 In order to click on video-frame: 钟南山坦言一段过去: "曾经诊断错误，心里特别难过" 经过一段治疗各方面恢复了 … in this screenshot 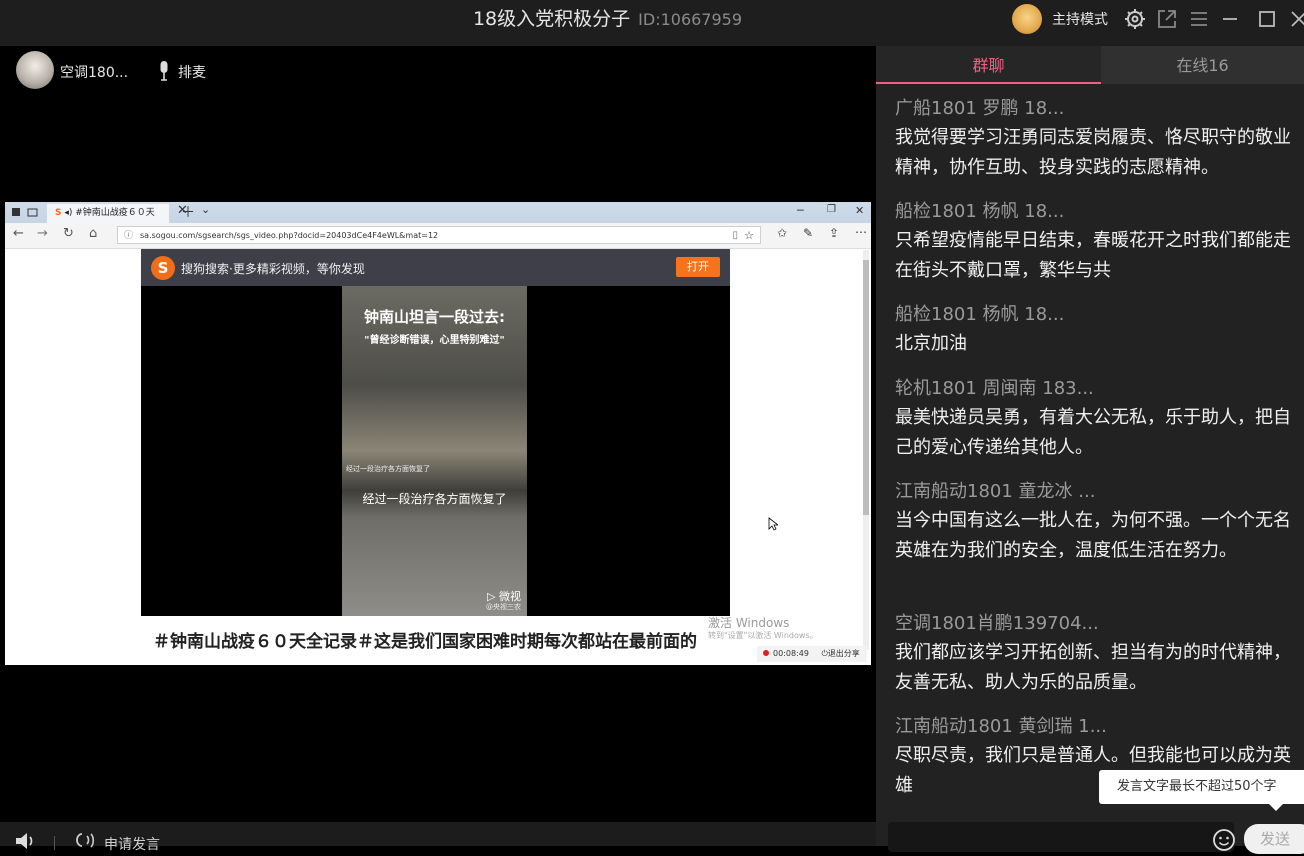, I will do `click(434, 451)`.